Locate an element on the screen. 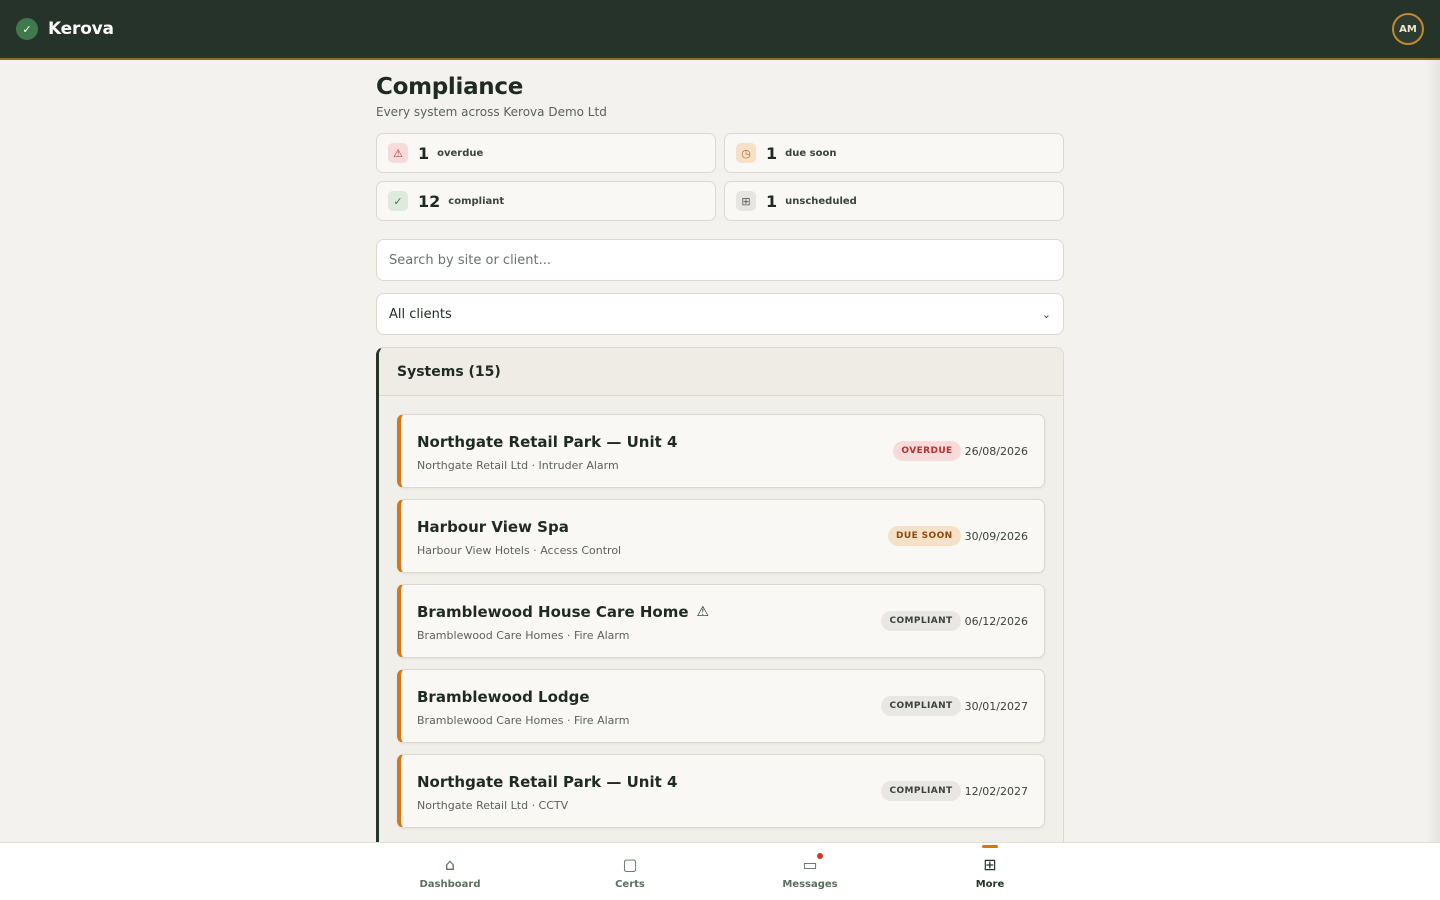 This screenshot has width=1440, height=900. search-input is located at coordinates (720, 260).